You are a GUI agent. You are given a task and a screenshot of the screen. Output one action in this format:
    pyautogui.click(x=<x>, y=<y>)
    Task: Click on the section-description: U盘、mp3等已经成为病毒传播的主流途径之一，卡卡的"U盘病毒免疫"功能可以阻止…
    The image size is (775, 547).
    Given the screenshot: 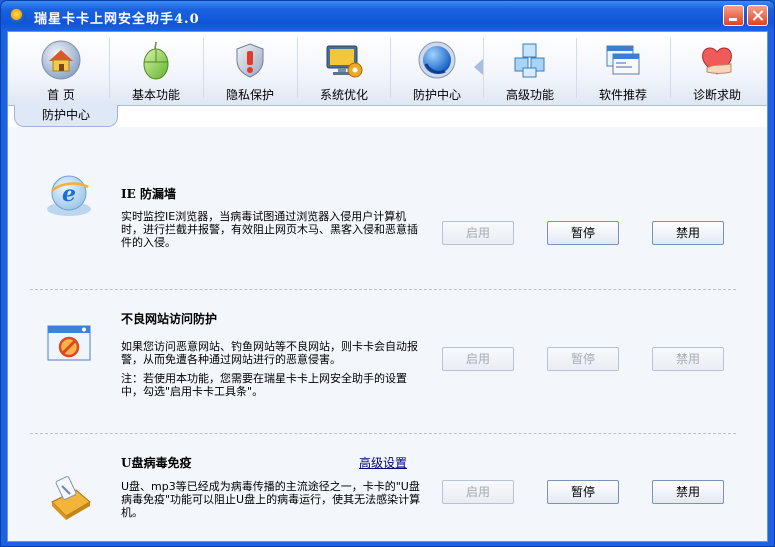 What is the action you would take?
    pyautogui.click(x=271, y=499)
    